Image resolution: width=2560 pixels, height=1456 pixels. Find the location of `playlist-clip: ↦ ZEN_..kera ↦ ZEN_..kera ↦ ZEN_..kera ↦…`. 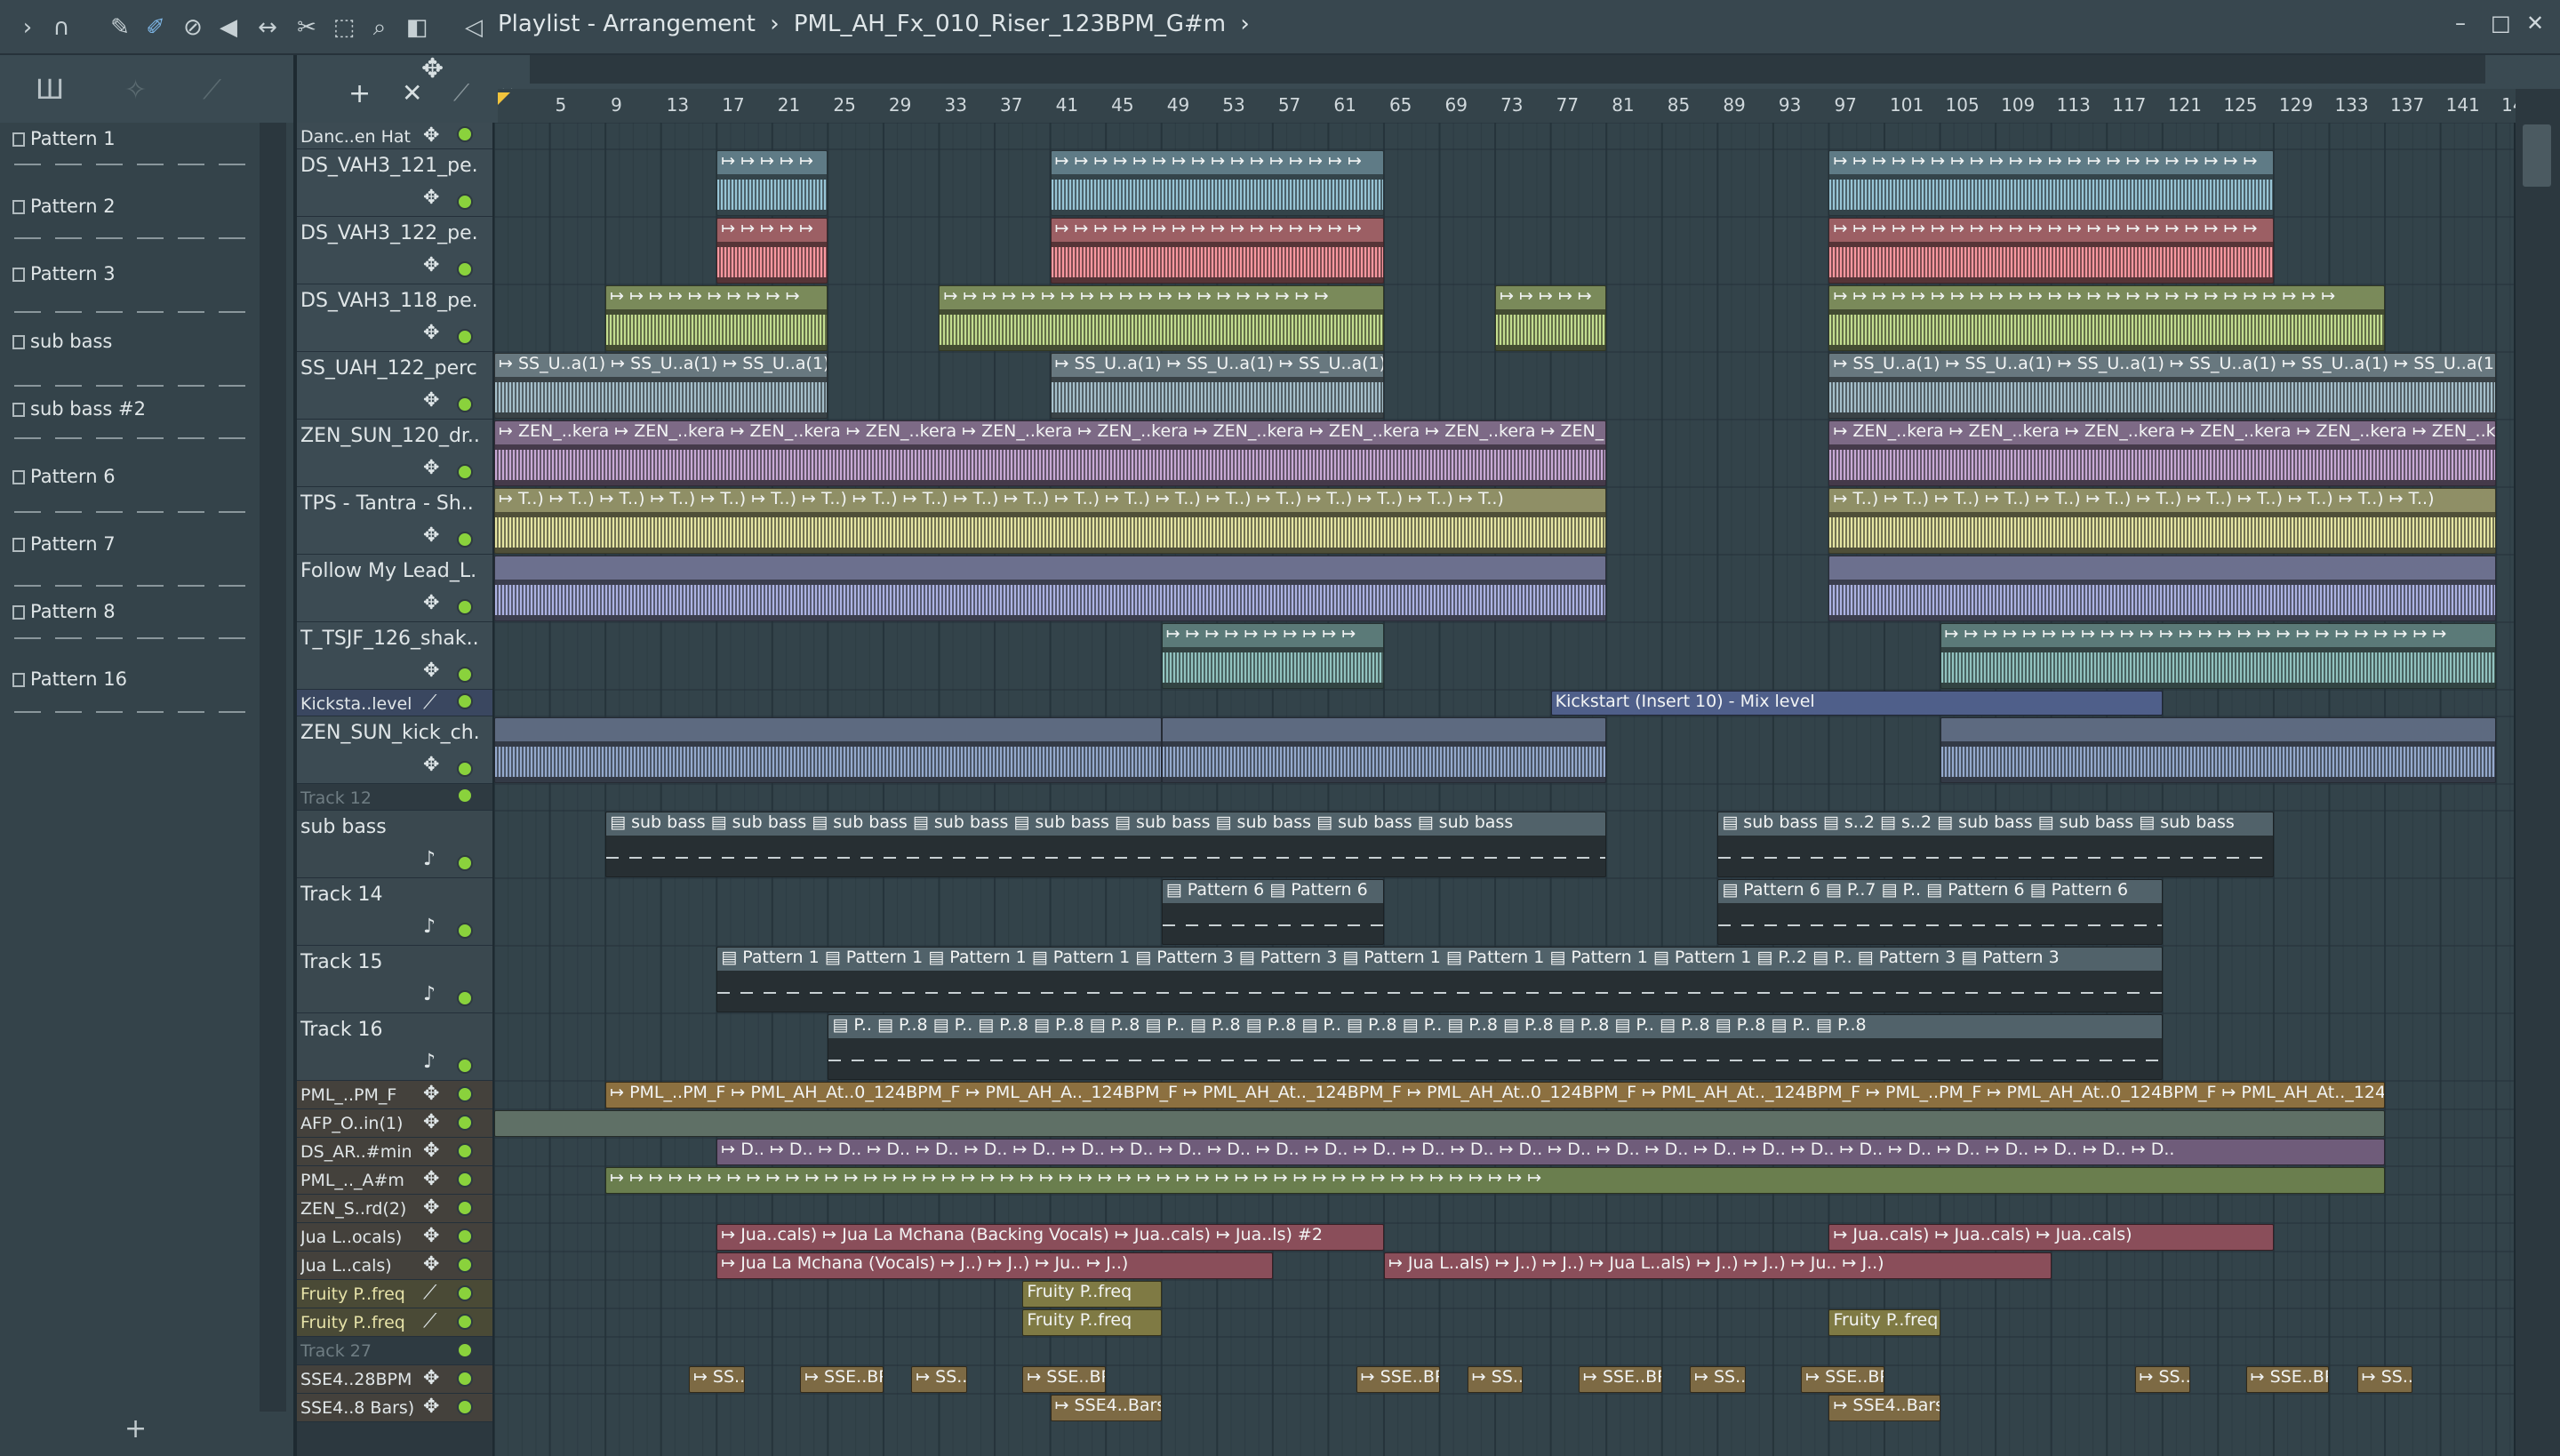

playlist-clip: ↦ ZEN_..kera ↦ ZEN_..kera ↦ ZEN_..kera ↦… is located at coordinates (1050, 453).